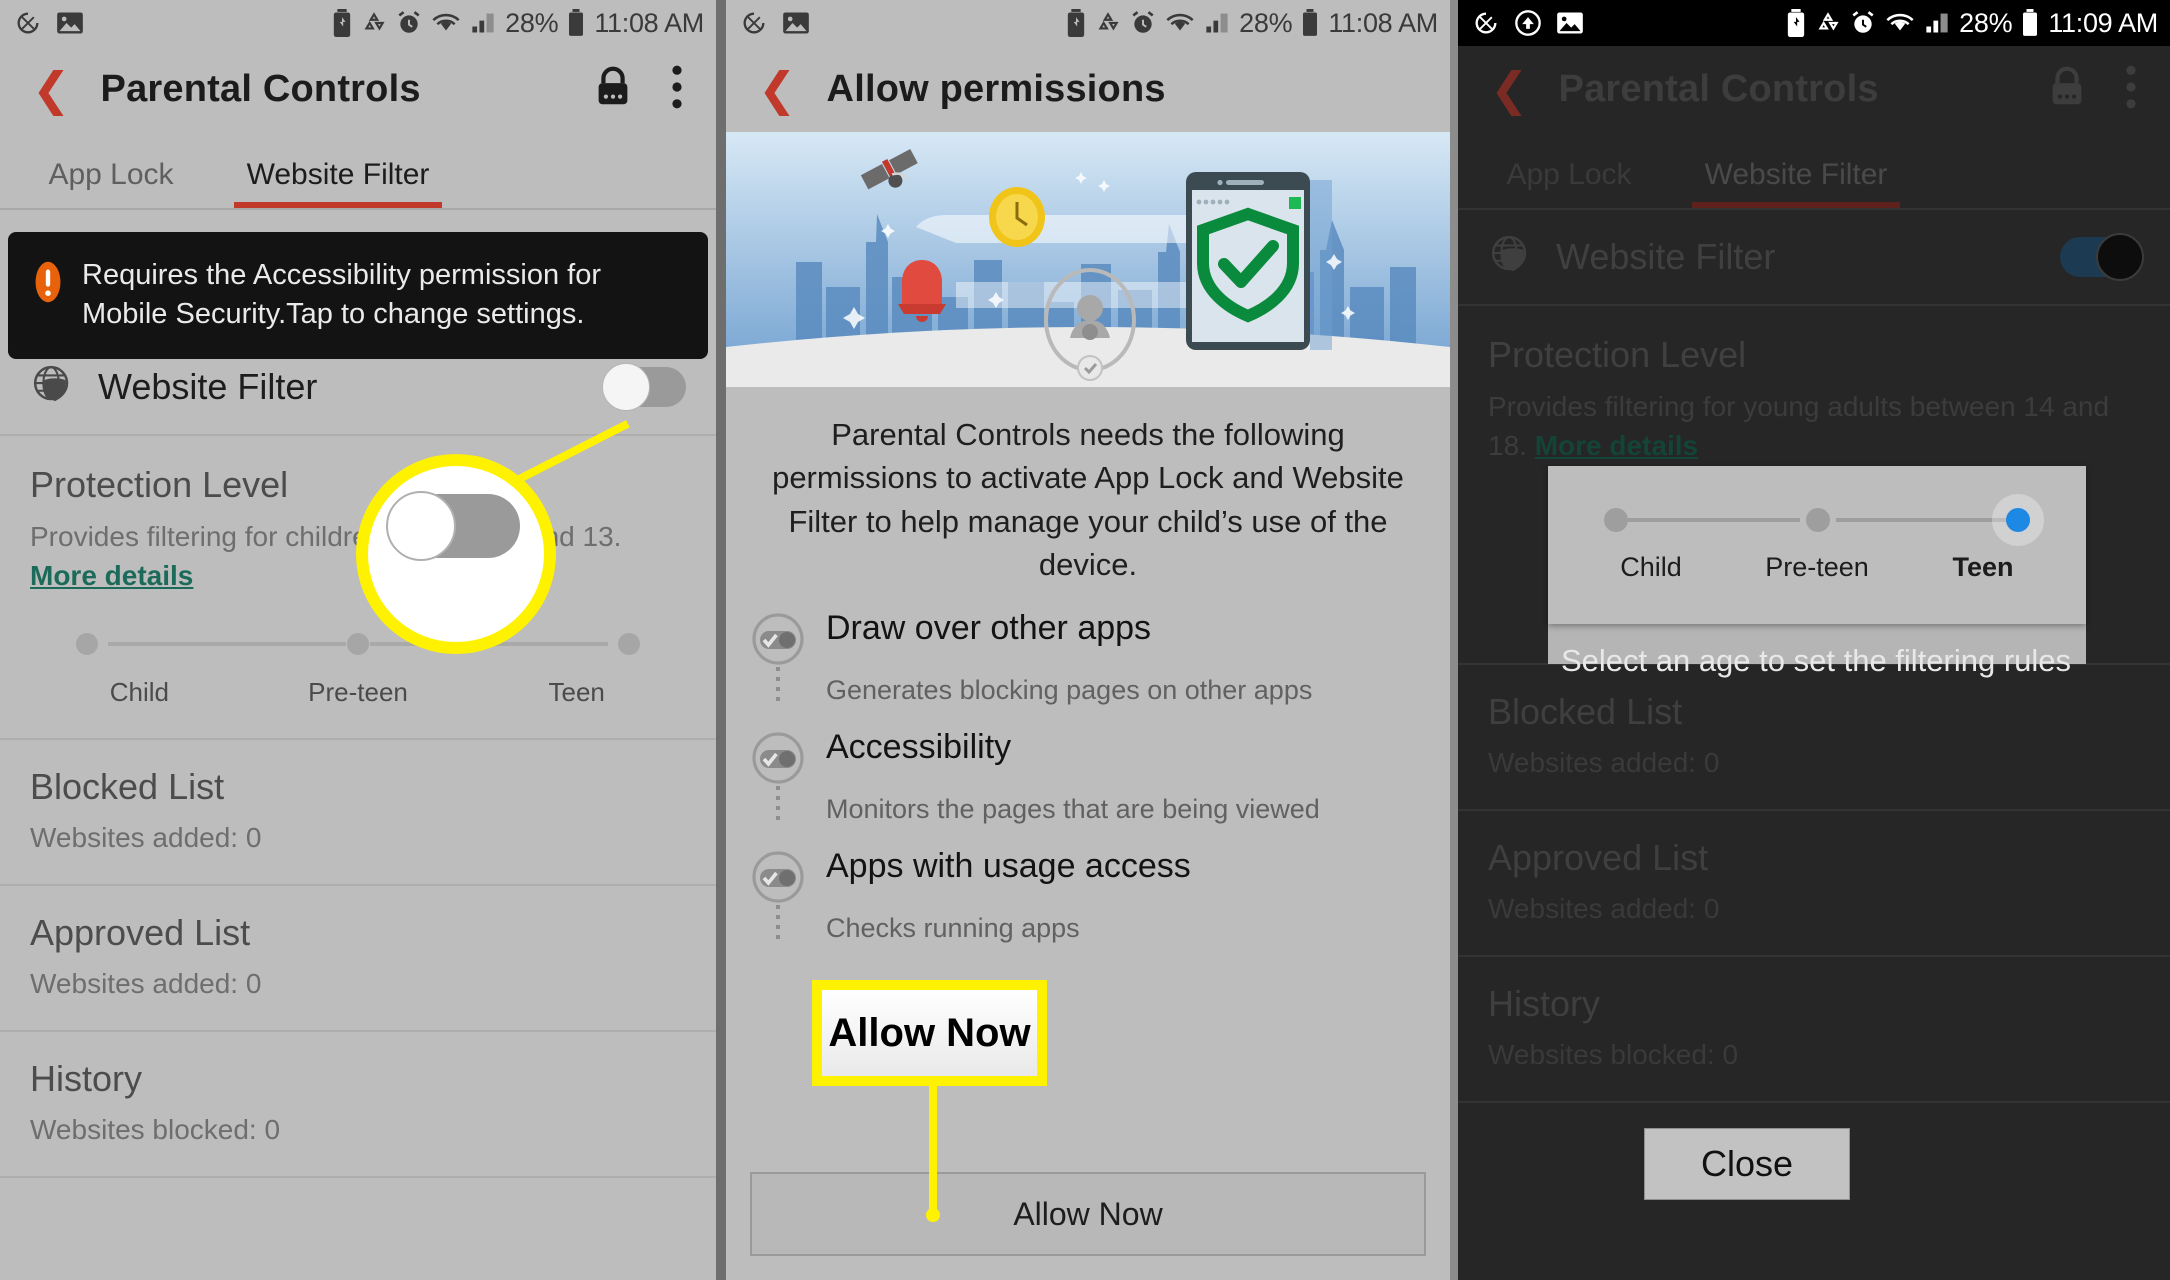 The height and width of the screenshot is (1280, 2170). What do you see at coordinates (1817, 545) in the screenshot?
I see `age-level-popup: Child Pre-teen Teen` at bounding box center [1817, 545].